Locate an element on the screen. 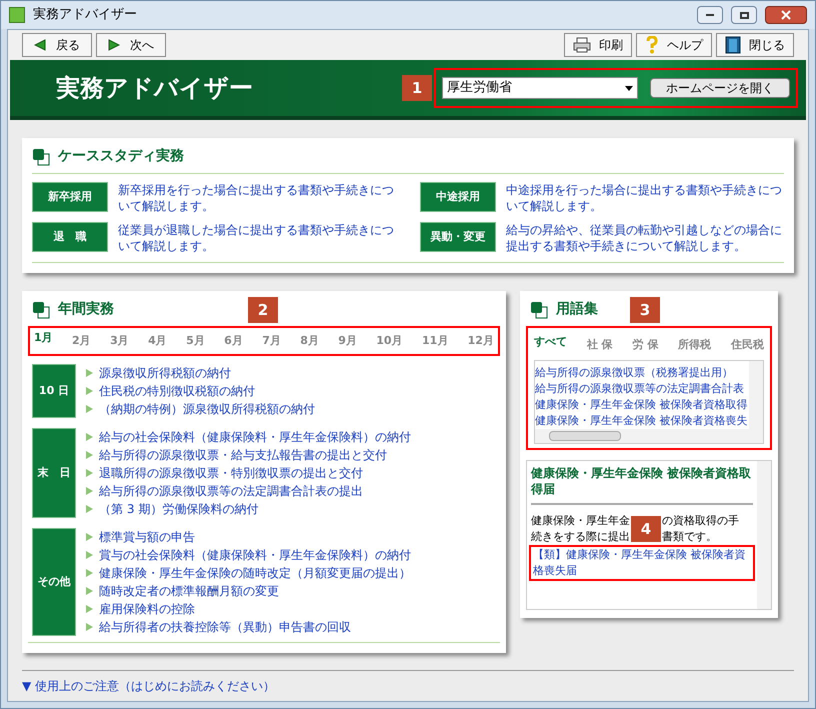 This screenshot has height=709, width=816. nav-button: 次へ is located at coordinates (131, 45).